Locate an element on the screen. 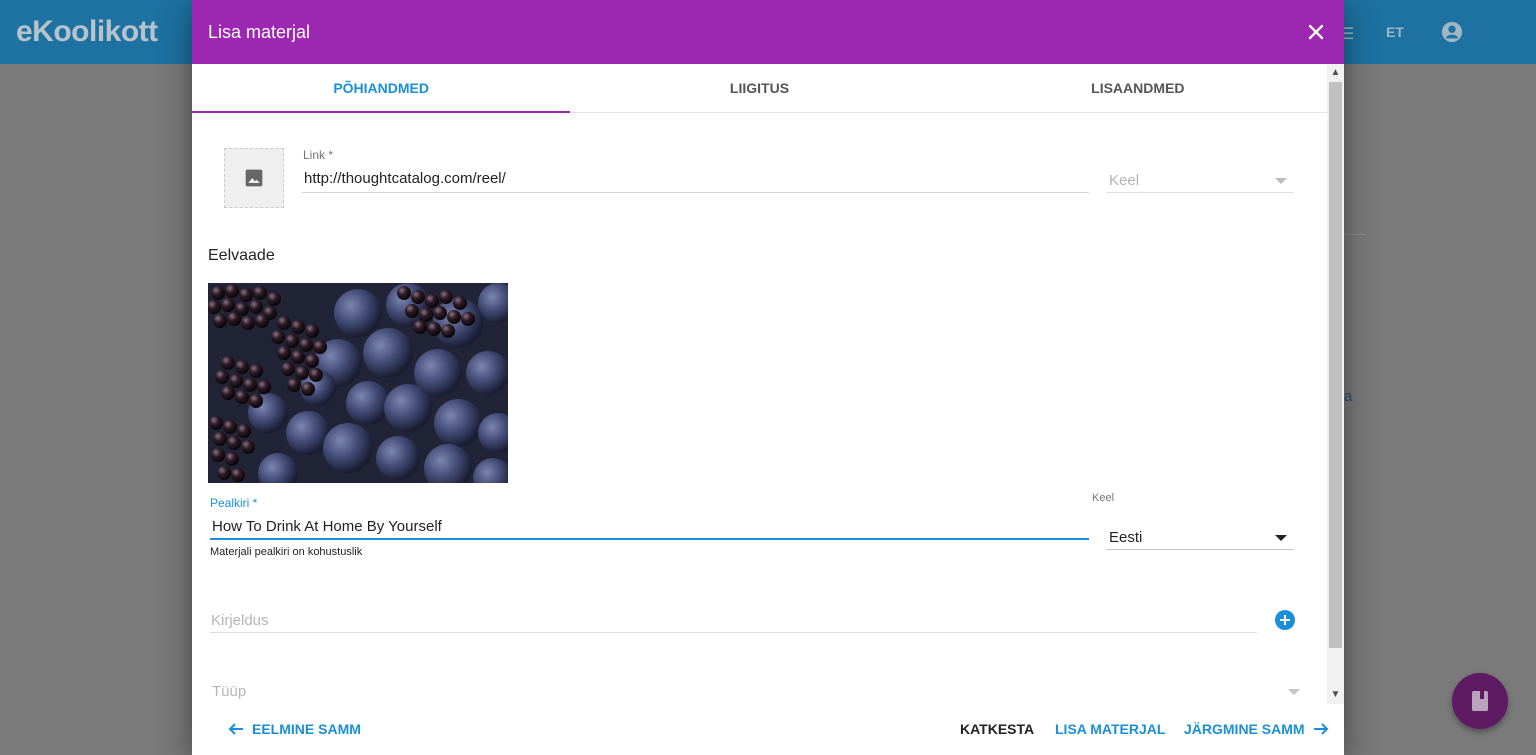 The width and height of the screenshot is (1536, 755). link-language-select: Keel is located at coordinates (1124, 180).